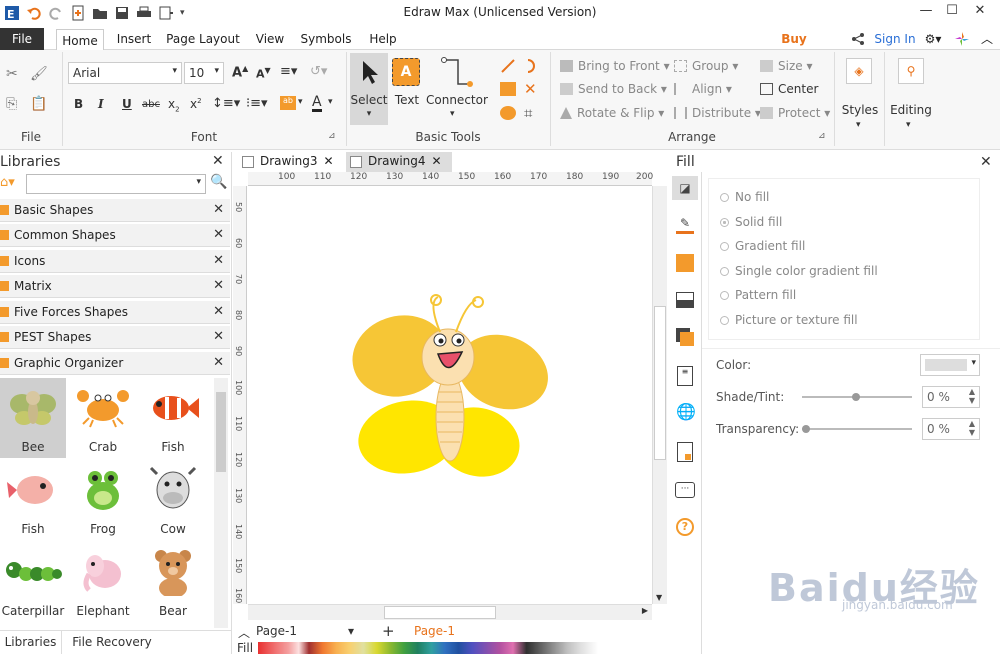 This screenshot has width=1000, height=655. I want to click on image-icon, so click(685, 300).